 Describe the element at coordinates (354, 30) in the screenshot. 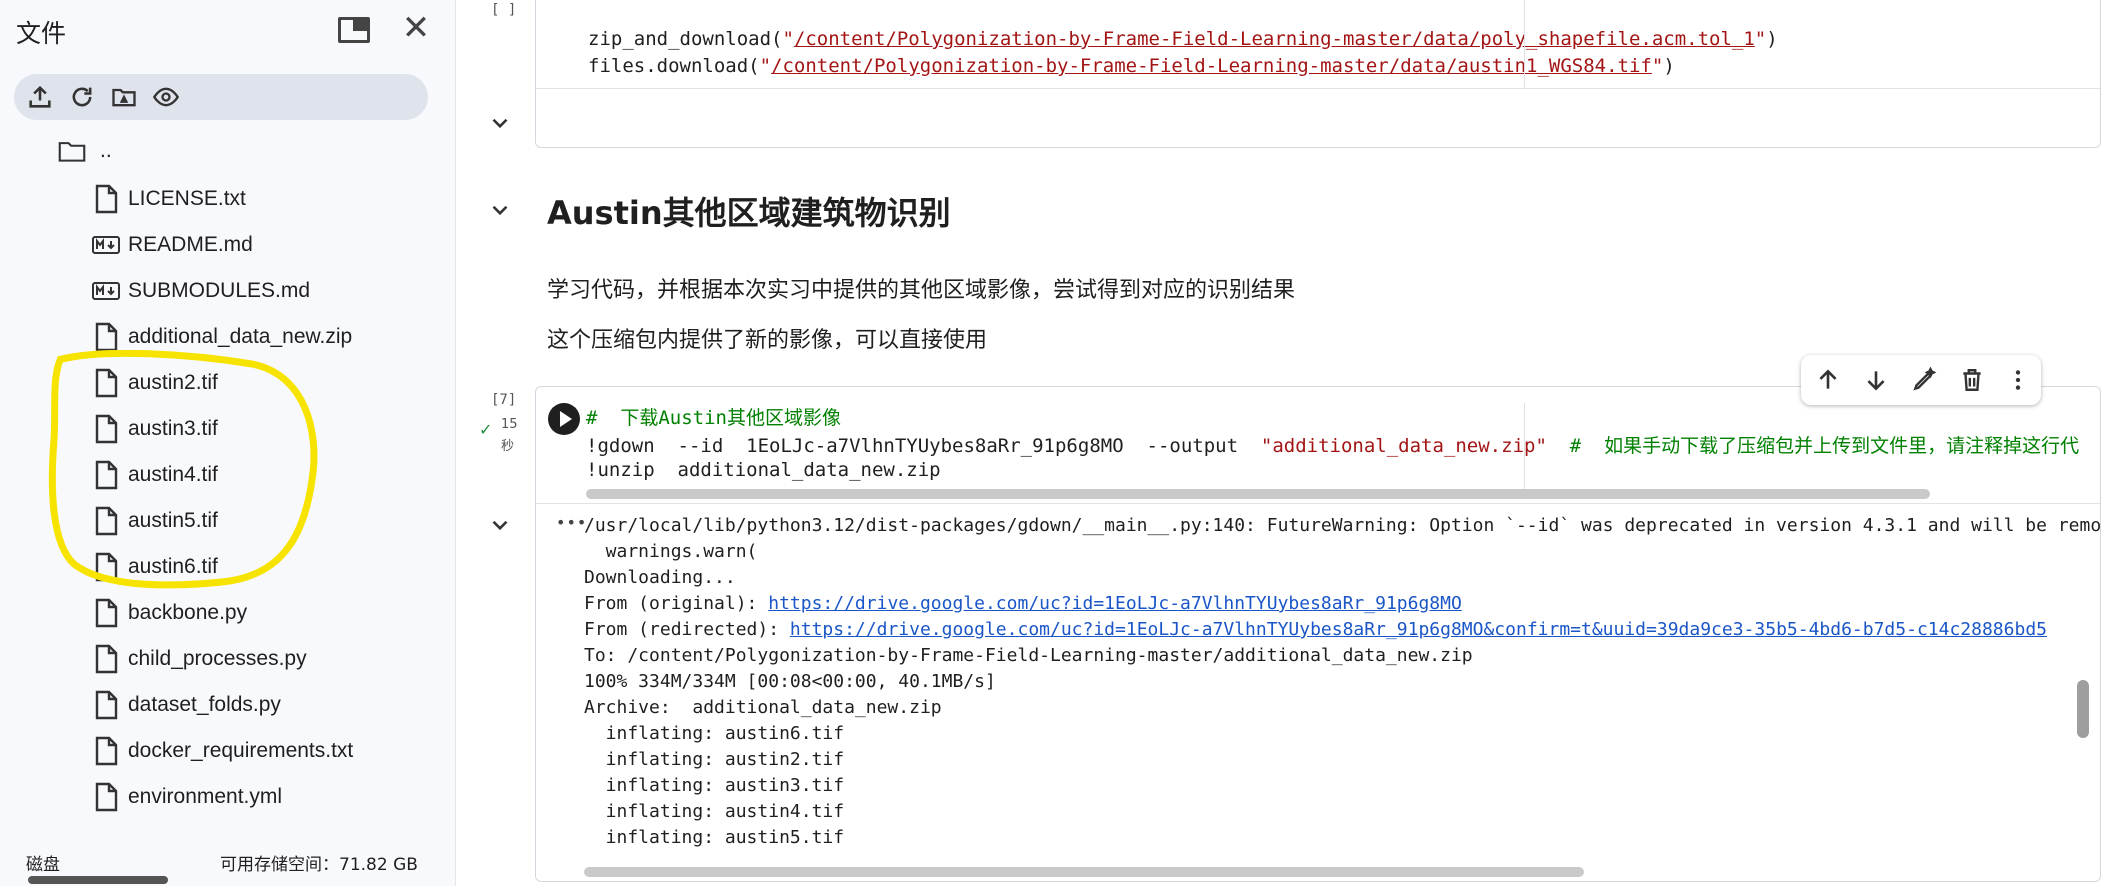

I see `window-dock-icon` at that location.